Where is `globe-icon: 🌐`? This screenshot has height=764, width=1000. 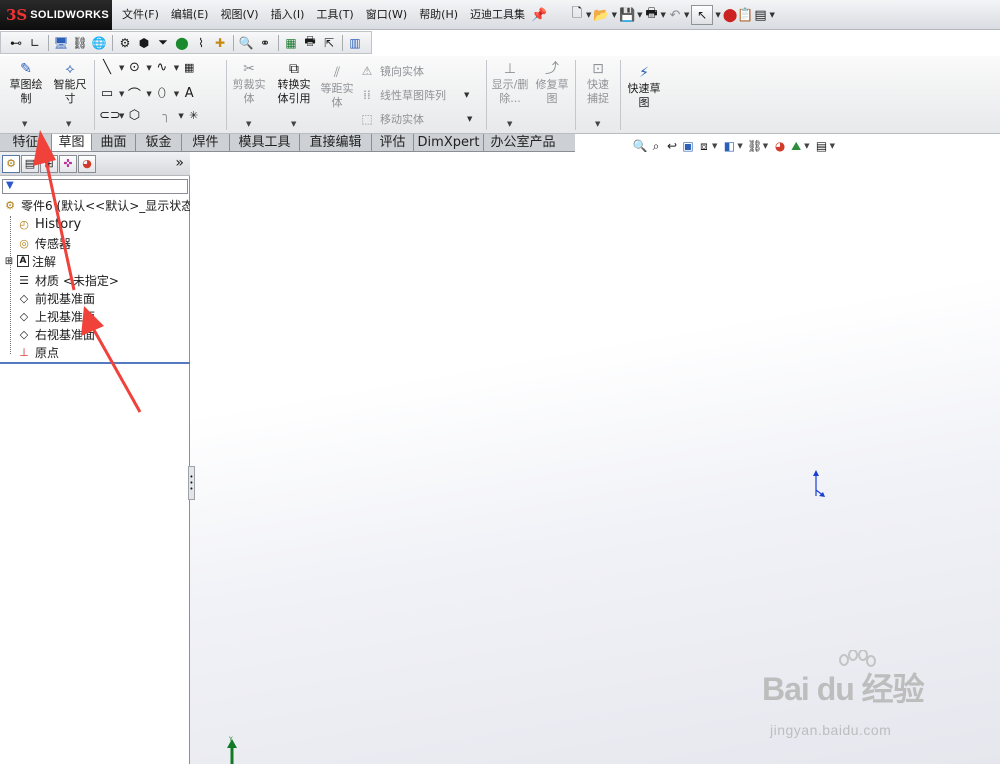
globe-icon: 🌐 is located at coordinates (99, 43).